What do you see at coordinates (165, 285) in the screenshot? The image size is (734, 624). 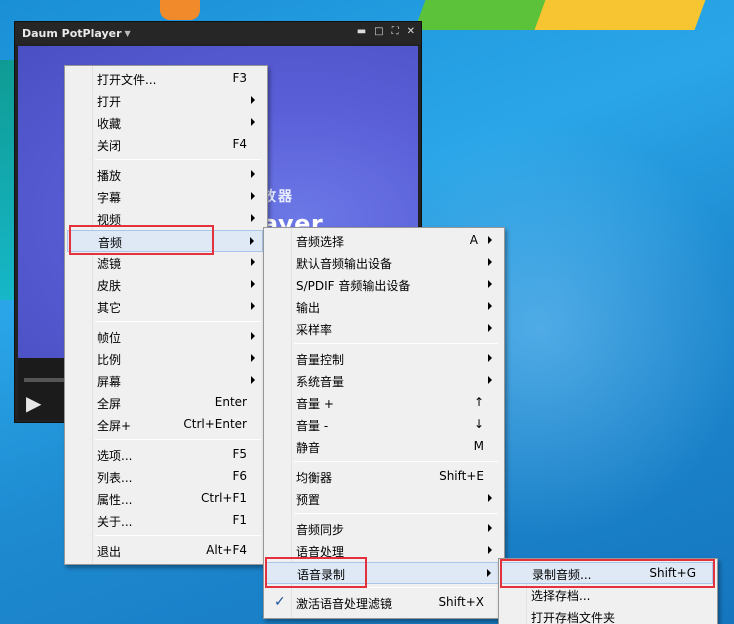 I see `main-menu-item-9: 皮肤` at bounding box center [165, 285].